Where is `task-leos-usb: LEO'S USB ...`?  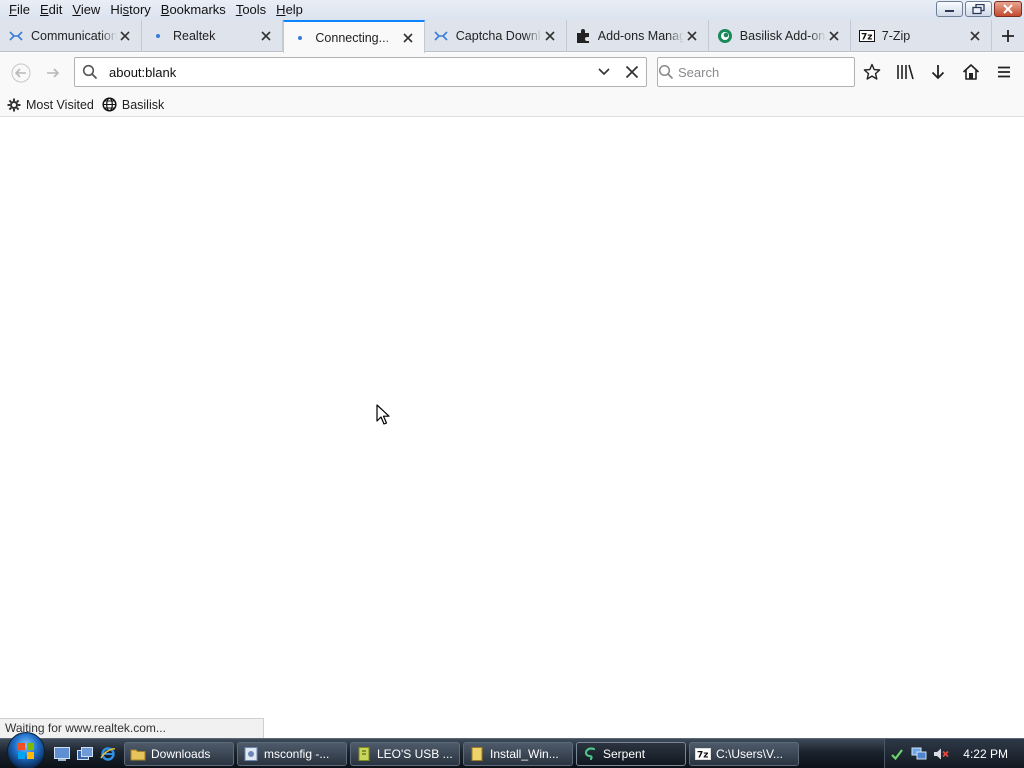 task-leos-usb: LEO'S USB ... is located at coordinates (405, 753).